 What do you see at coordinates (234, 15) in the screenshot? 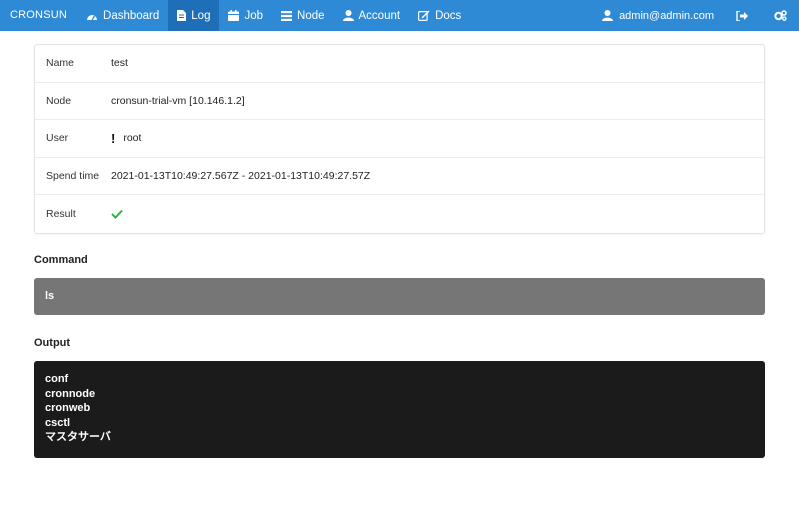
I see `calendar-icon` at bounding box center [234, 15].